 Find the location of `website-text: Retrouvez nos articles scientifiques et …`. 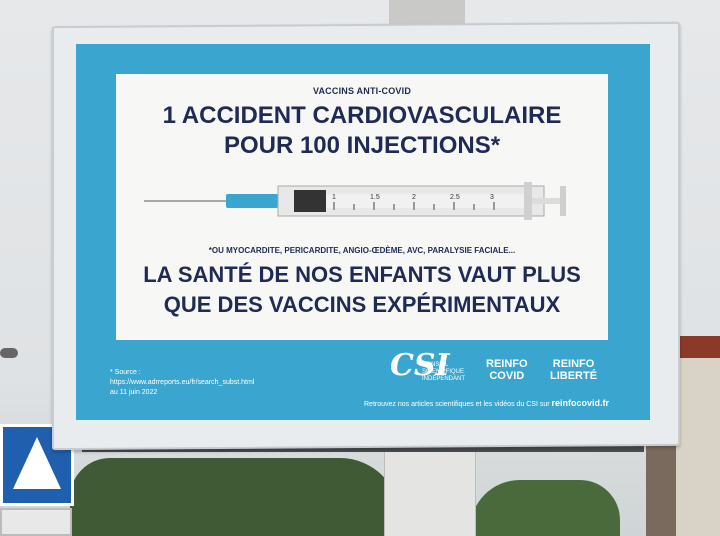

website-text: Retrouvez nos articles scientifiques et … is located at coordinates (457, 404).